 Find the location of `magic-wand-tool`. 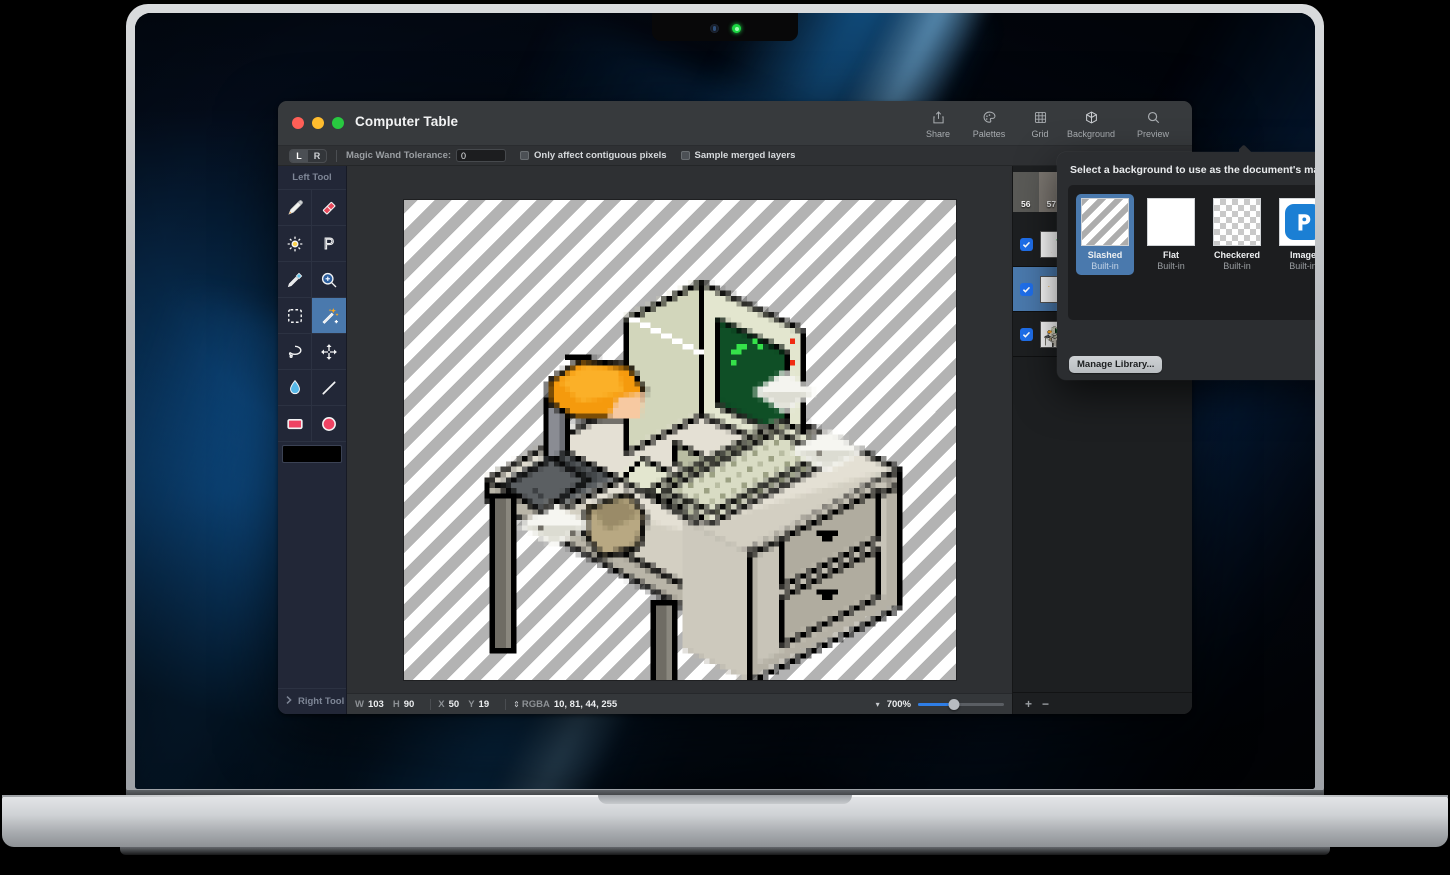

magic-wand-tool is located at coordinates (329, 316).